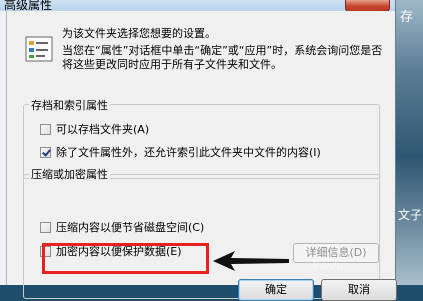 The height and width of the screenshot is (301, 423). I want to click on index-checkbox, so click(45, 152).